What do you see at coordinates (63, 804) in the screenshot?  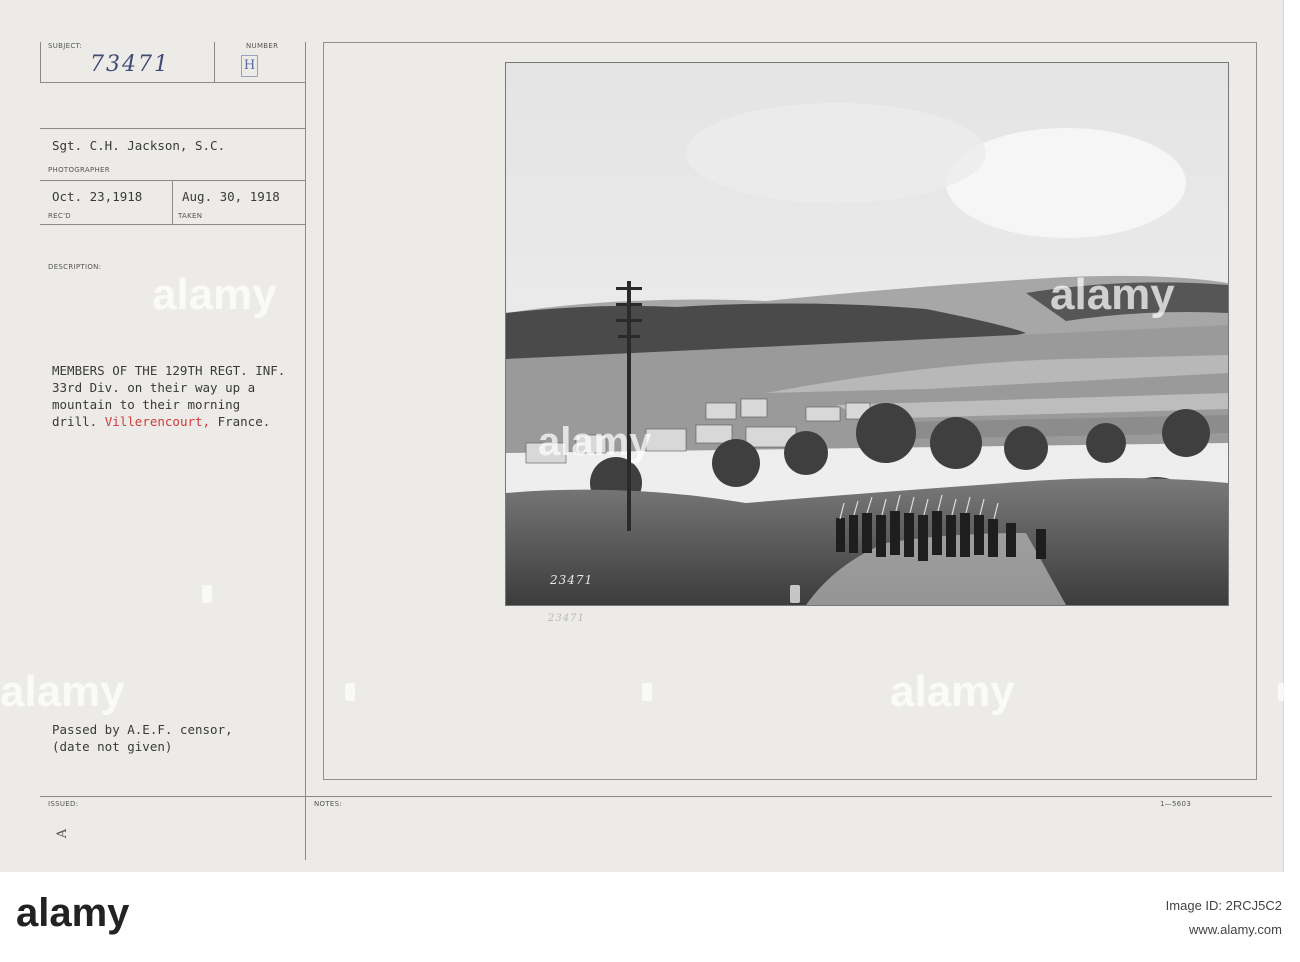 I see `issued-label: ISSUED:` at bounding box center [63, 804].